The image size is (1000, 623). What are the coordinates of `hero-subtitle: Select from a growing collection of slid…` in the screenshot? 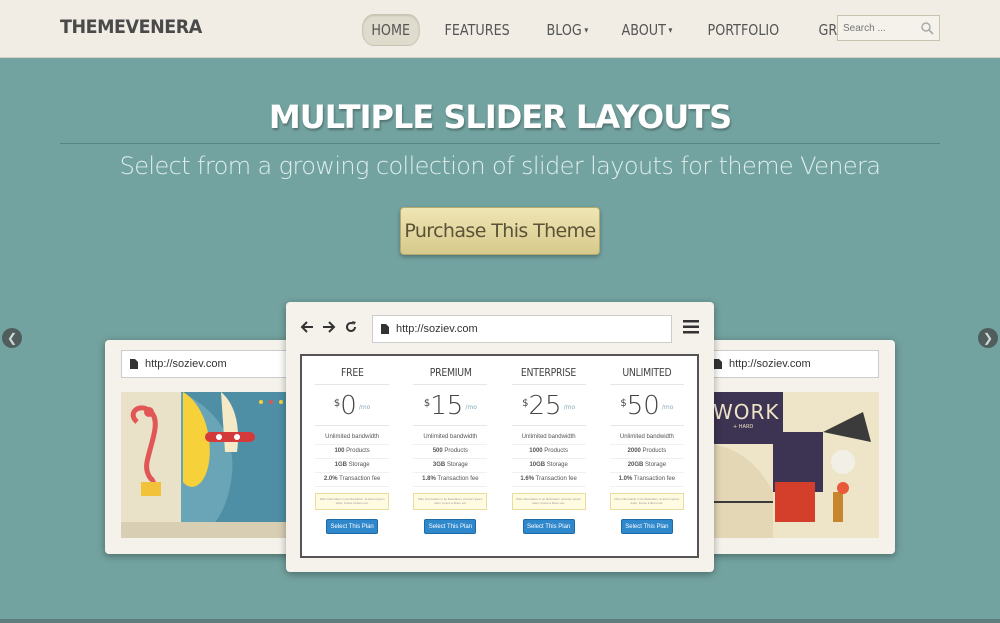 It's located at (500, 166).